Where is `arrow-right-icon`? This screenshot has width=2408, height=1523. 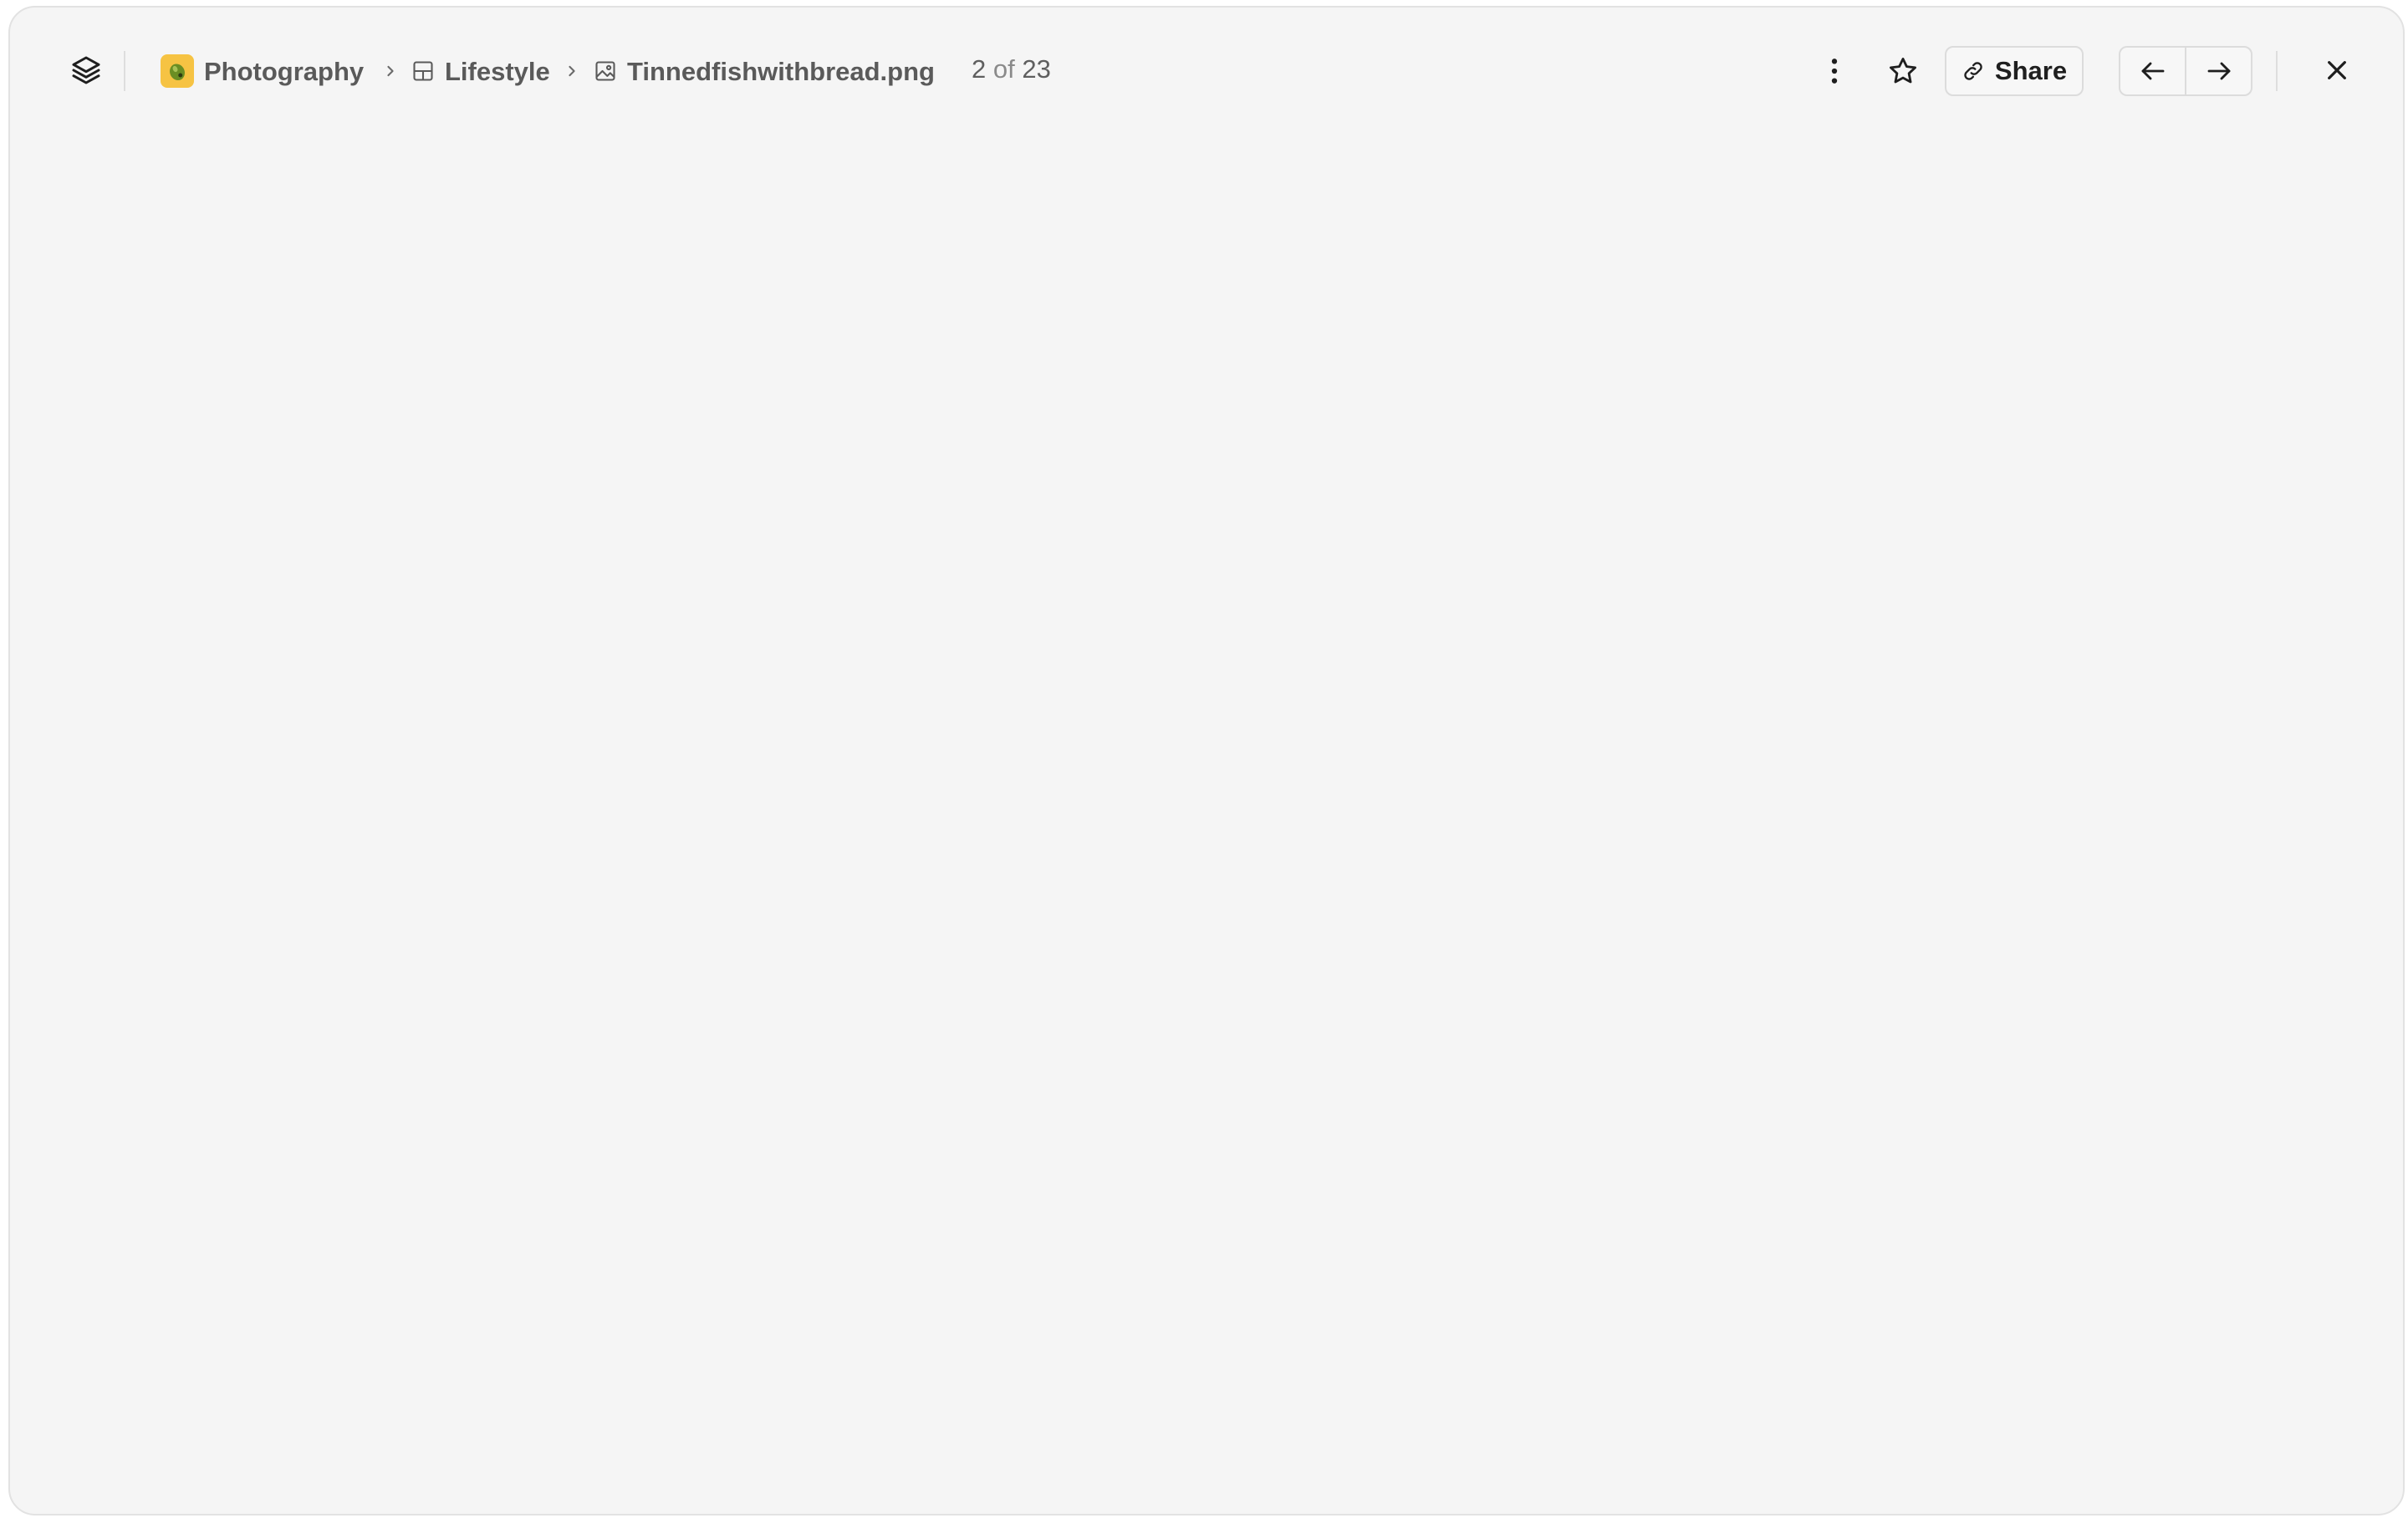
arrow-right-icon is located at coordinates (2219, 71).